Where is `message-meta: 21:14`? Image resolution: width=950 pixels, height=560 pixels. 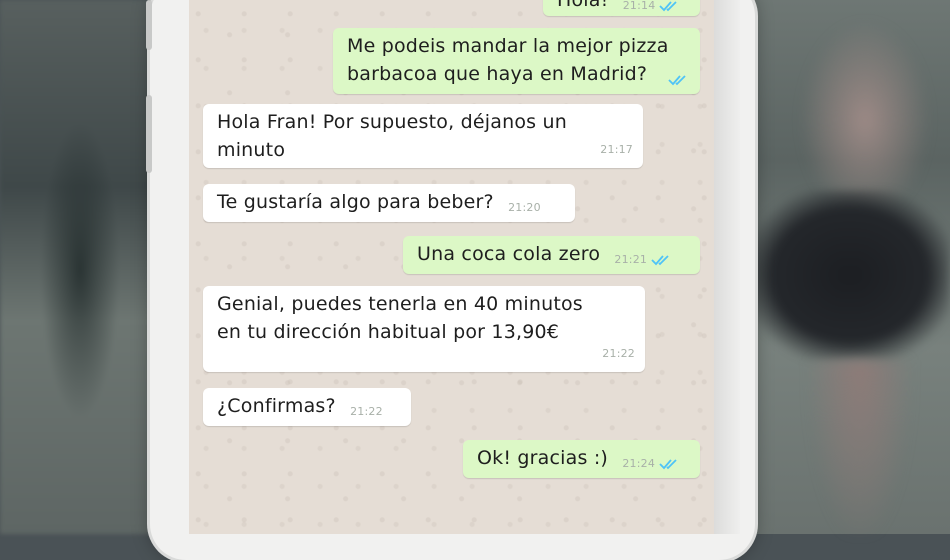
message-meta: 21:14 is located at coordinates (652, 10).